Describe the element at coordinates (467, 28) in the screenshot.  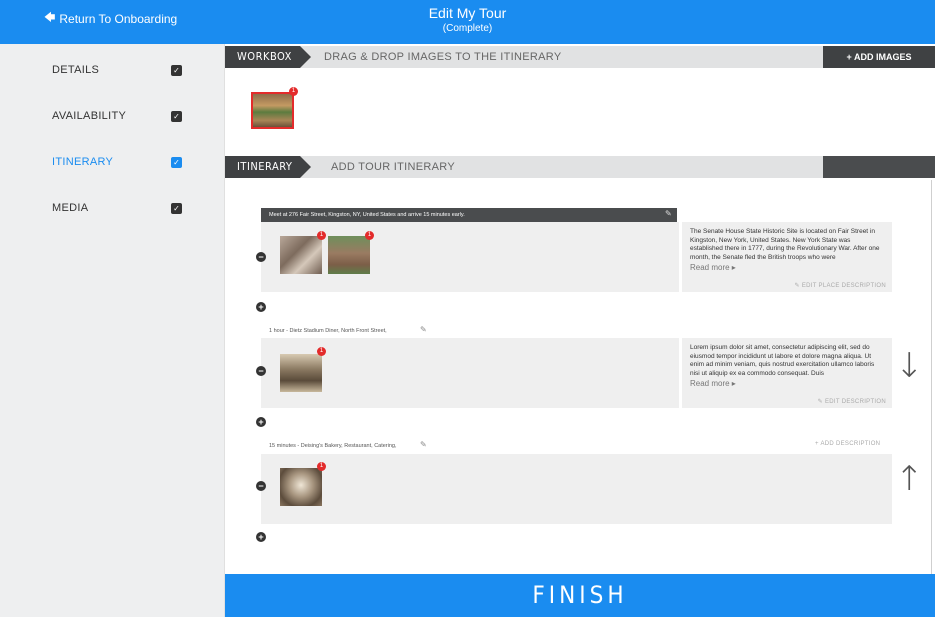
I see `page-status: (Complete)` at that location.